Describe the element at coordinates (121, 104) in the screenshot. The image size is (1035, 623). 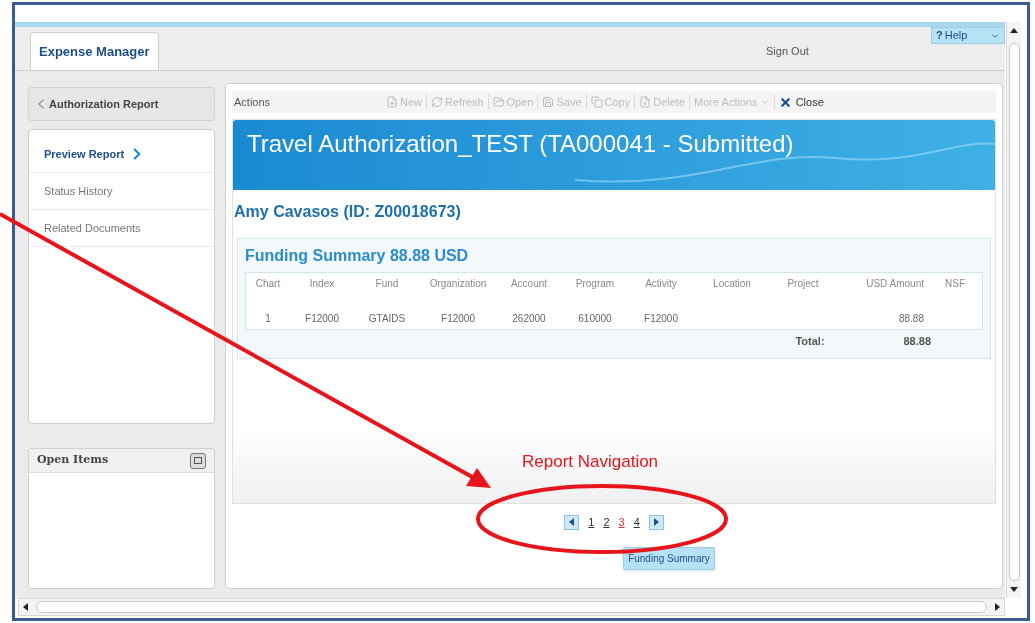
I see `back-button: Authorization Report` at that location.